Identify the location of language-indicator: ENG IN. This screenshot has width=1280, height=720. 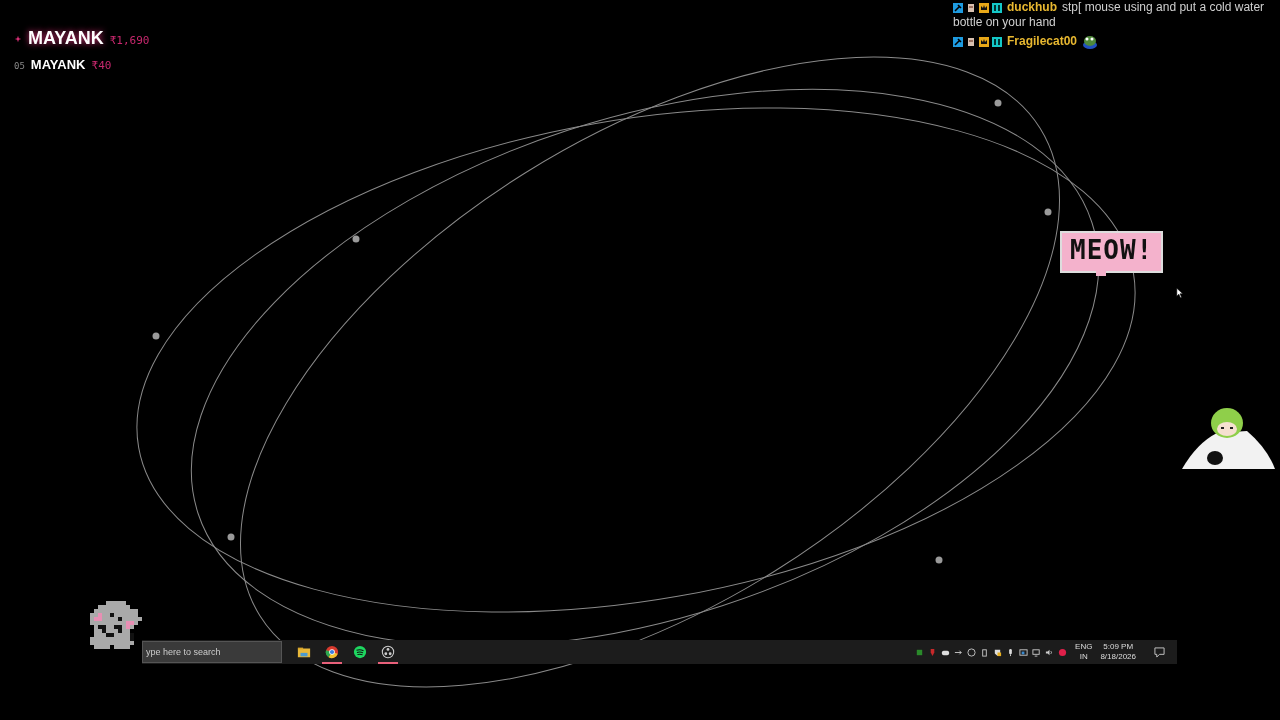
(1084, 652).